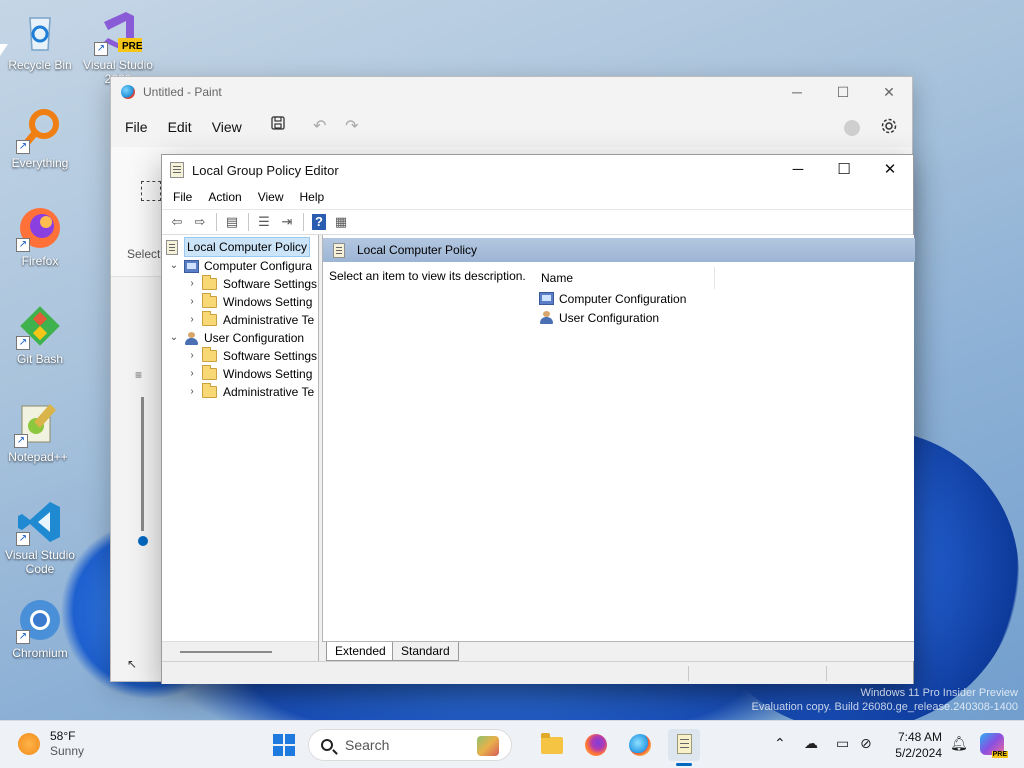 The height and width of the screenshot is (768, 1024). Describe the element at coordinates (890, 170) in the screenshot. I see `gpe-close-button: ✕` at that location.